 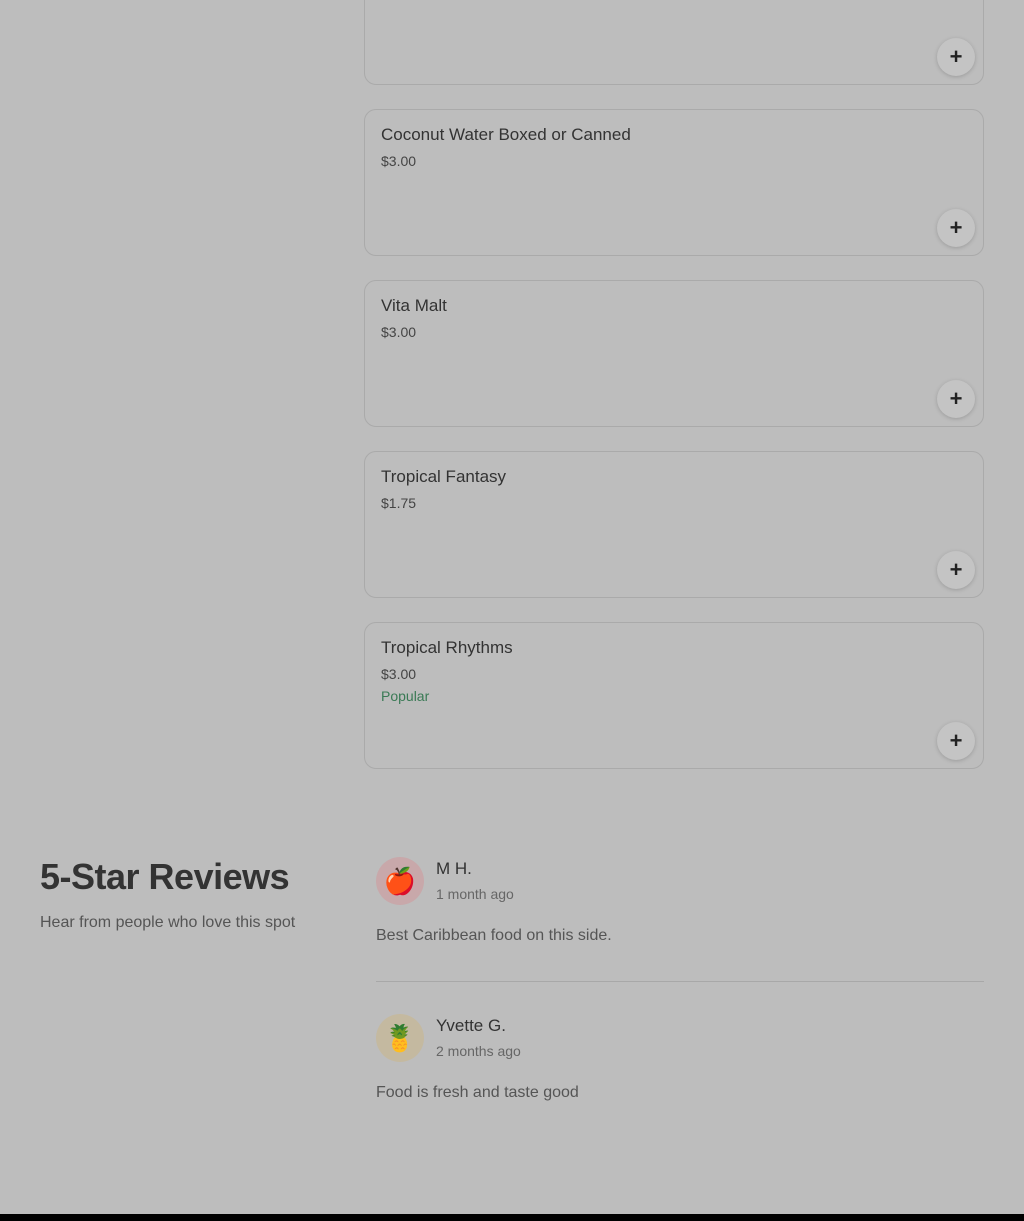 What do you see at coordinates (471, 1025) in the screenshot?
I see `reviewer-name: Yvette G.` at bounding box center [471, 1025].